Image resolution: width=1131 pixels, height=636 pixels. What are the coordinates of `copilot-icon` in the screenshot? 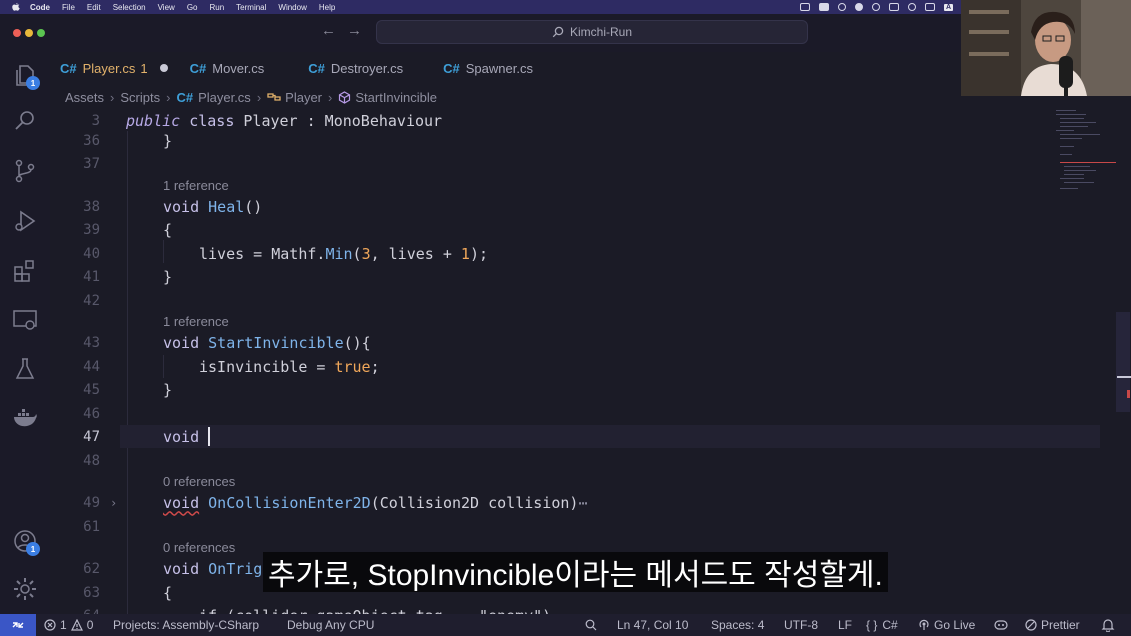 It's located at (1001, 625).